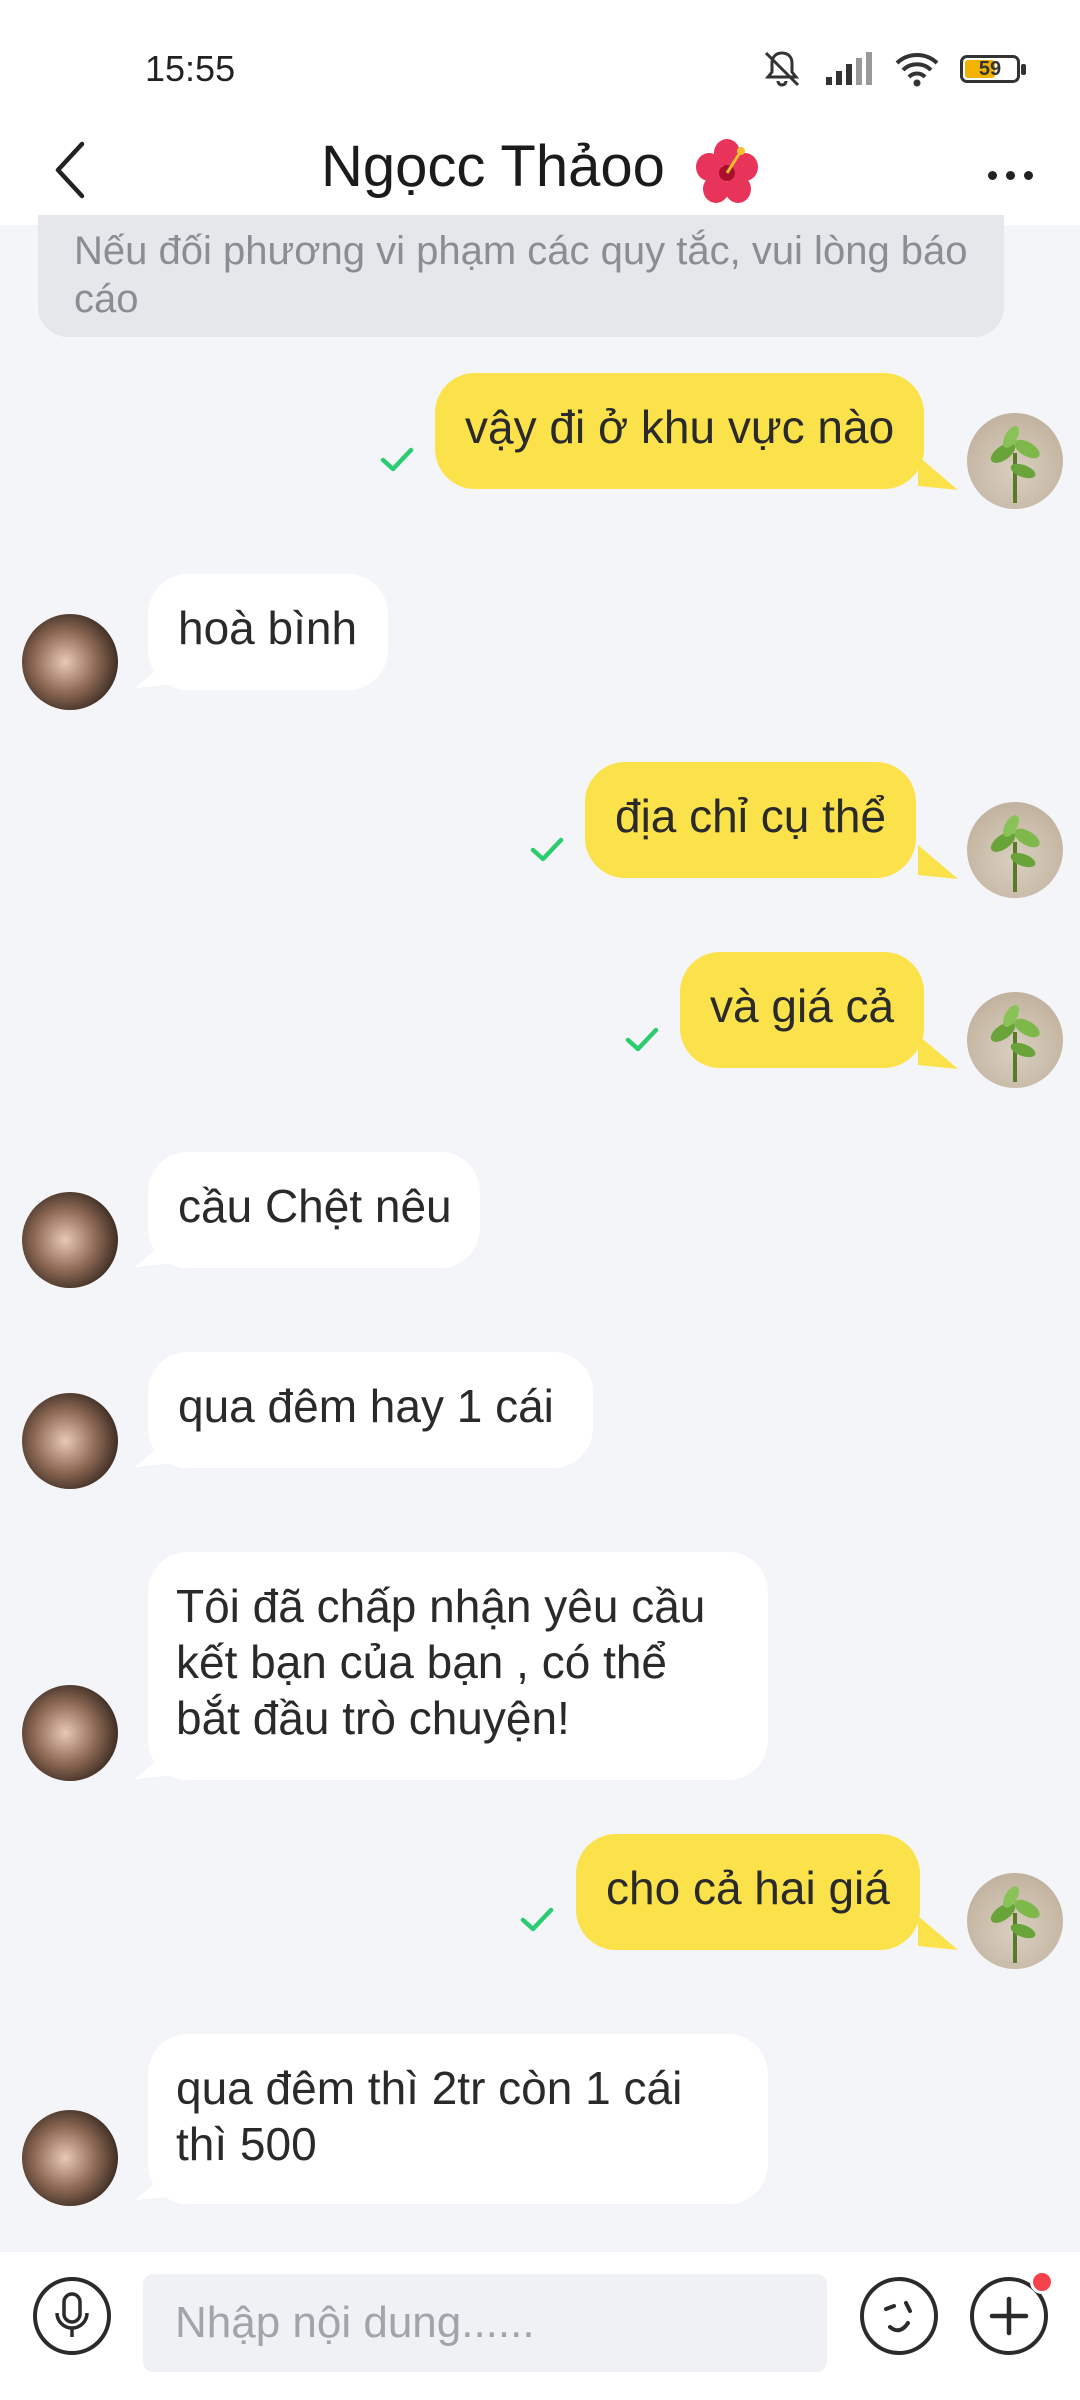 This screenshot has width=1080, height=2400. What do you see at coordinates (1042, 2282) in the screenshot?
I see `notification-dot` at bounding box center [1042, 2282].